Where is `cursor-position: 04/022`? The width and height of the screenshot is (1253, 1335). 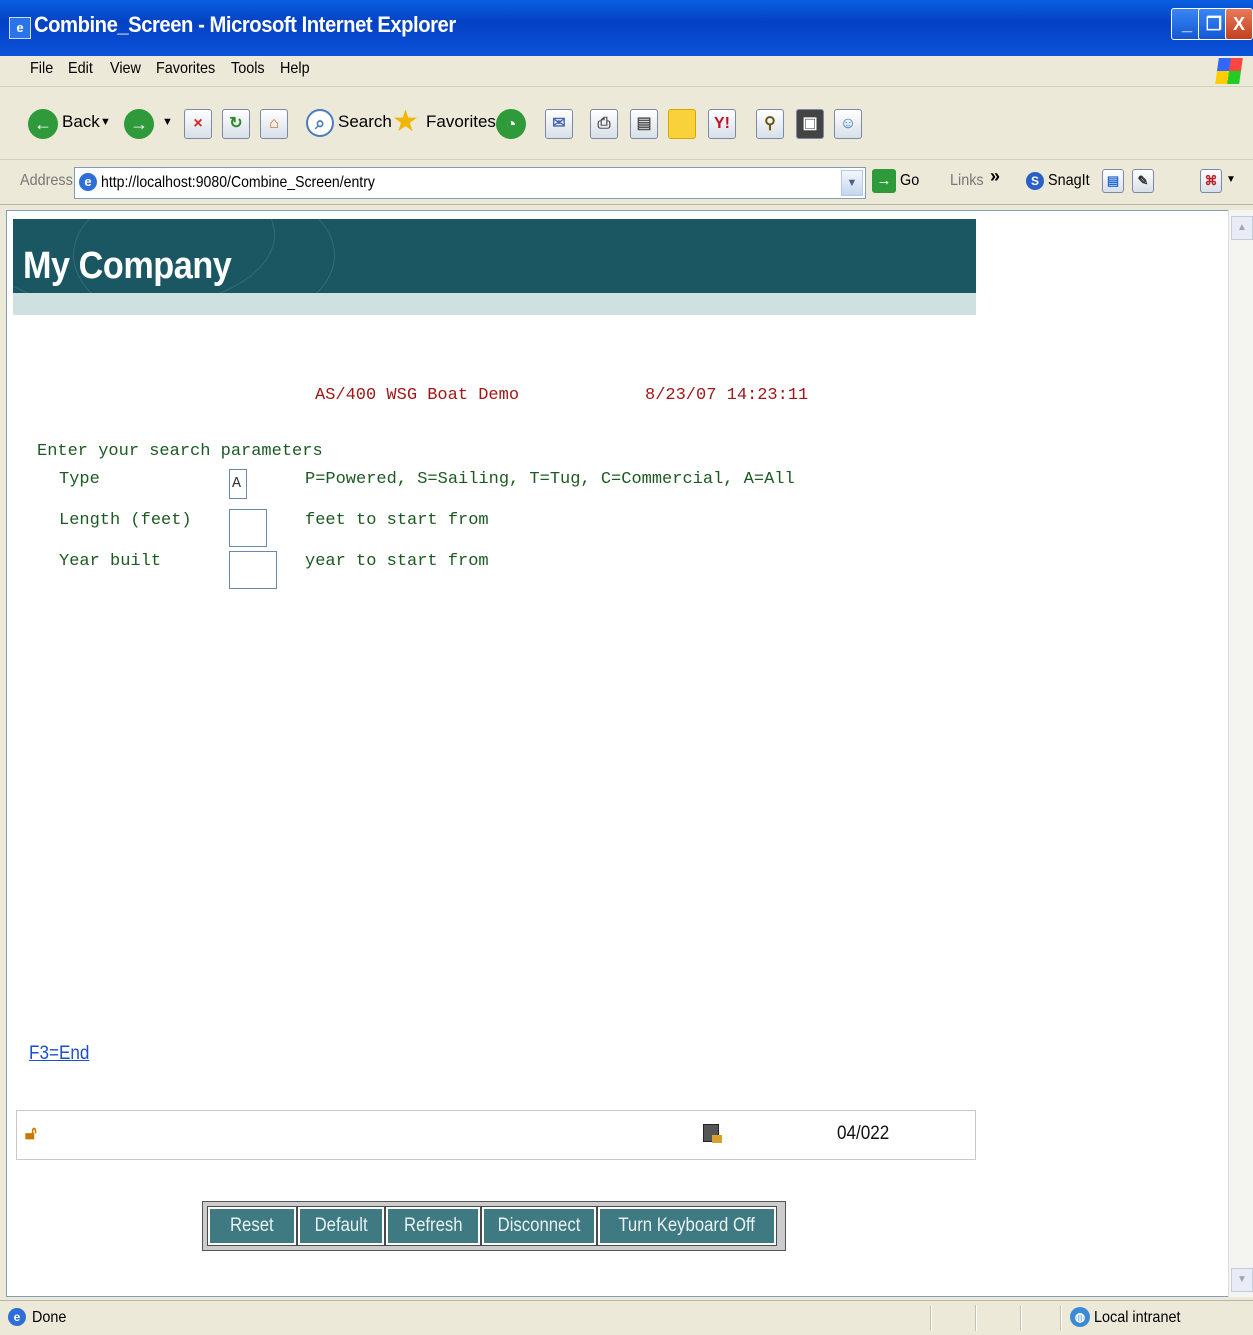 cursor-position: 04/022 is located at coordinates (863, 1133).